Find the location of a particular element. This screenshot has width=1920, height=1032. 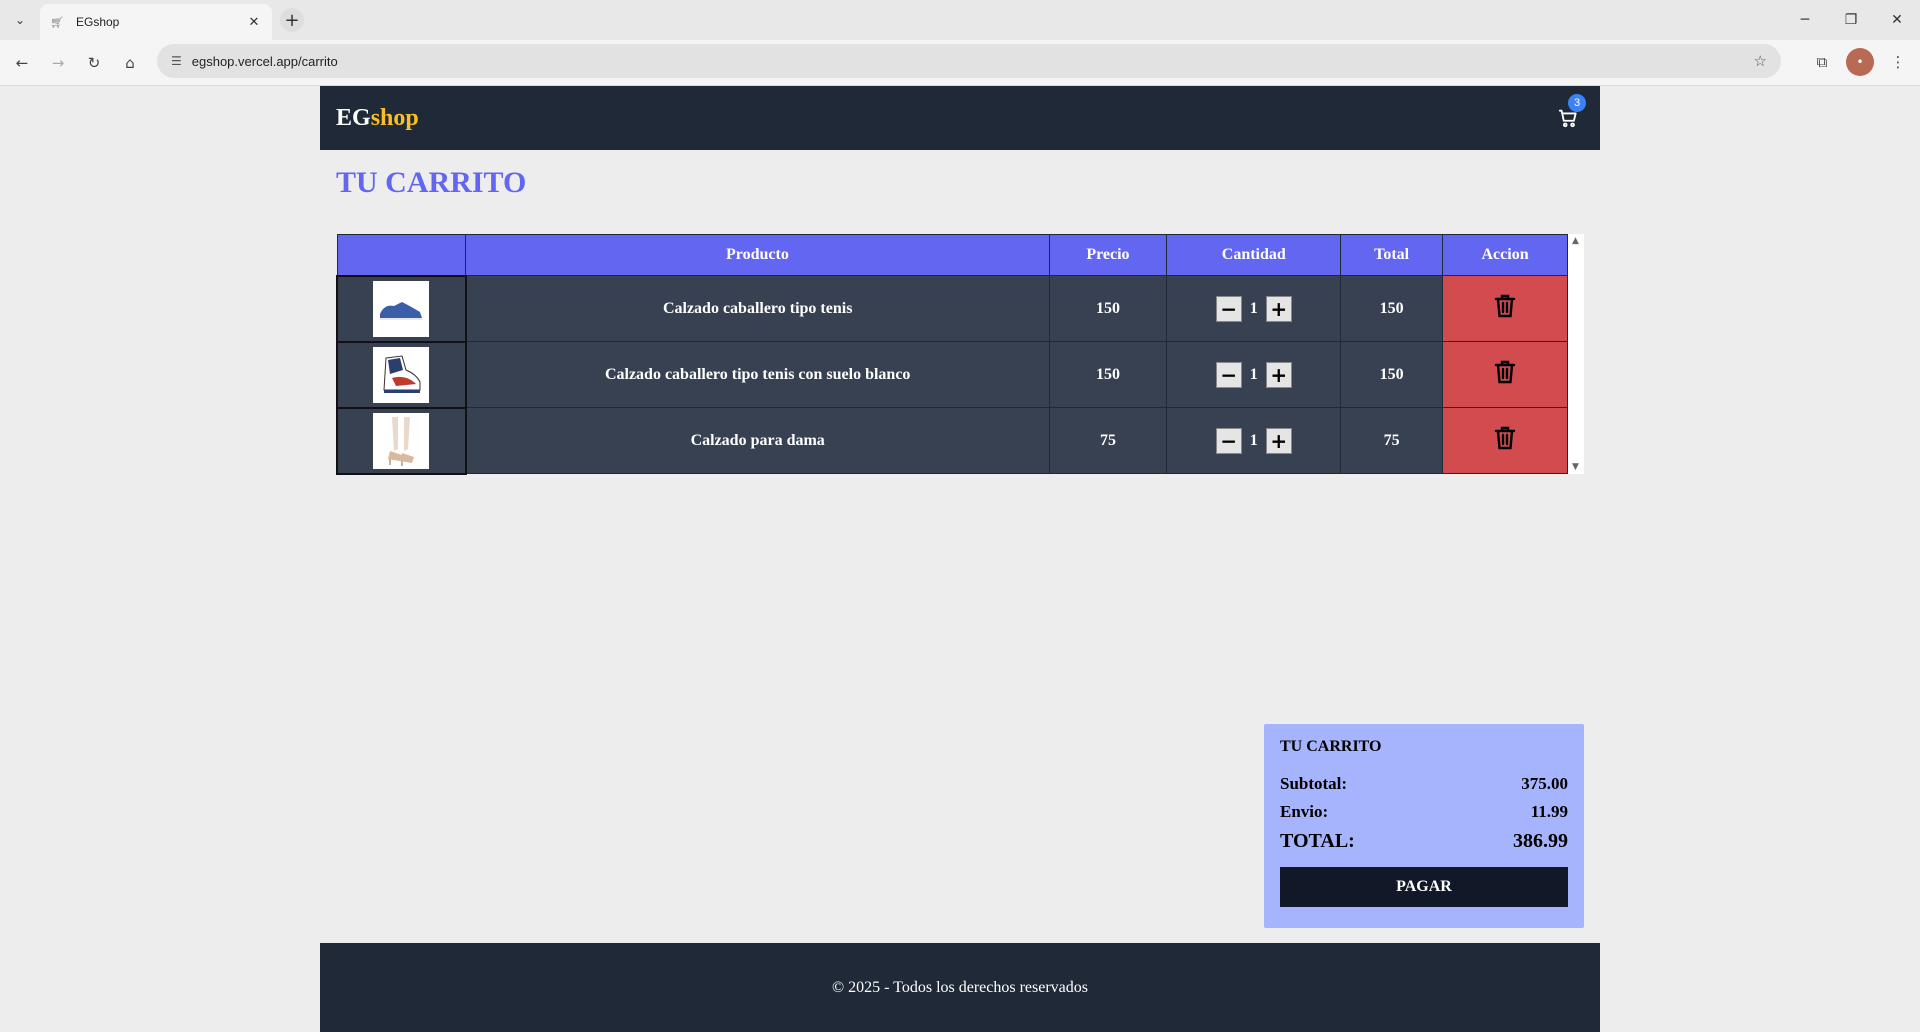

browser-tab-bar: ⌄ 🛒︎ EGshop ✕ + ─ ❐ ✕ is located at coordinates (960, 20).